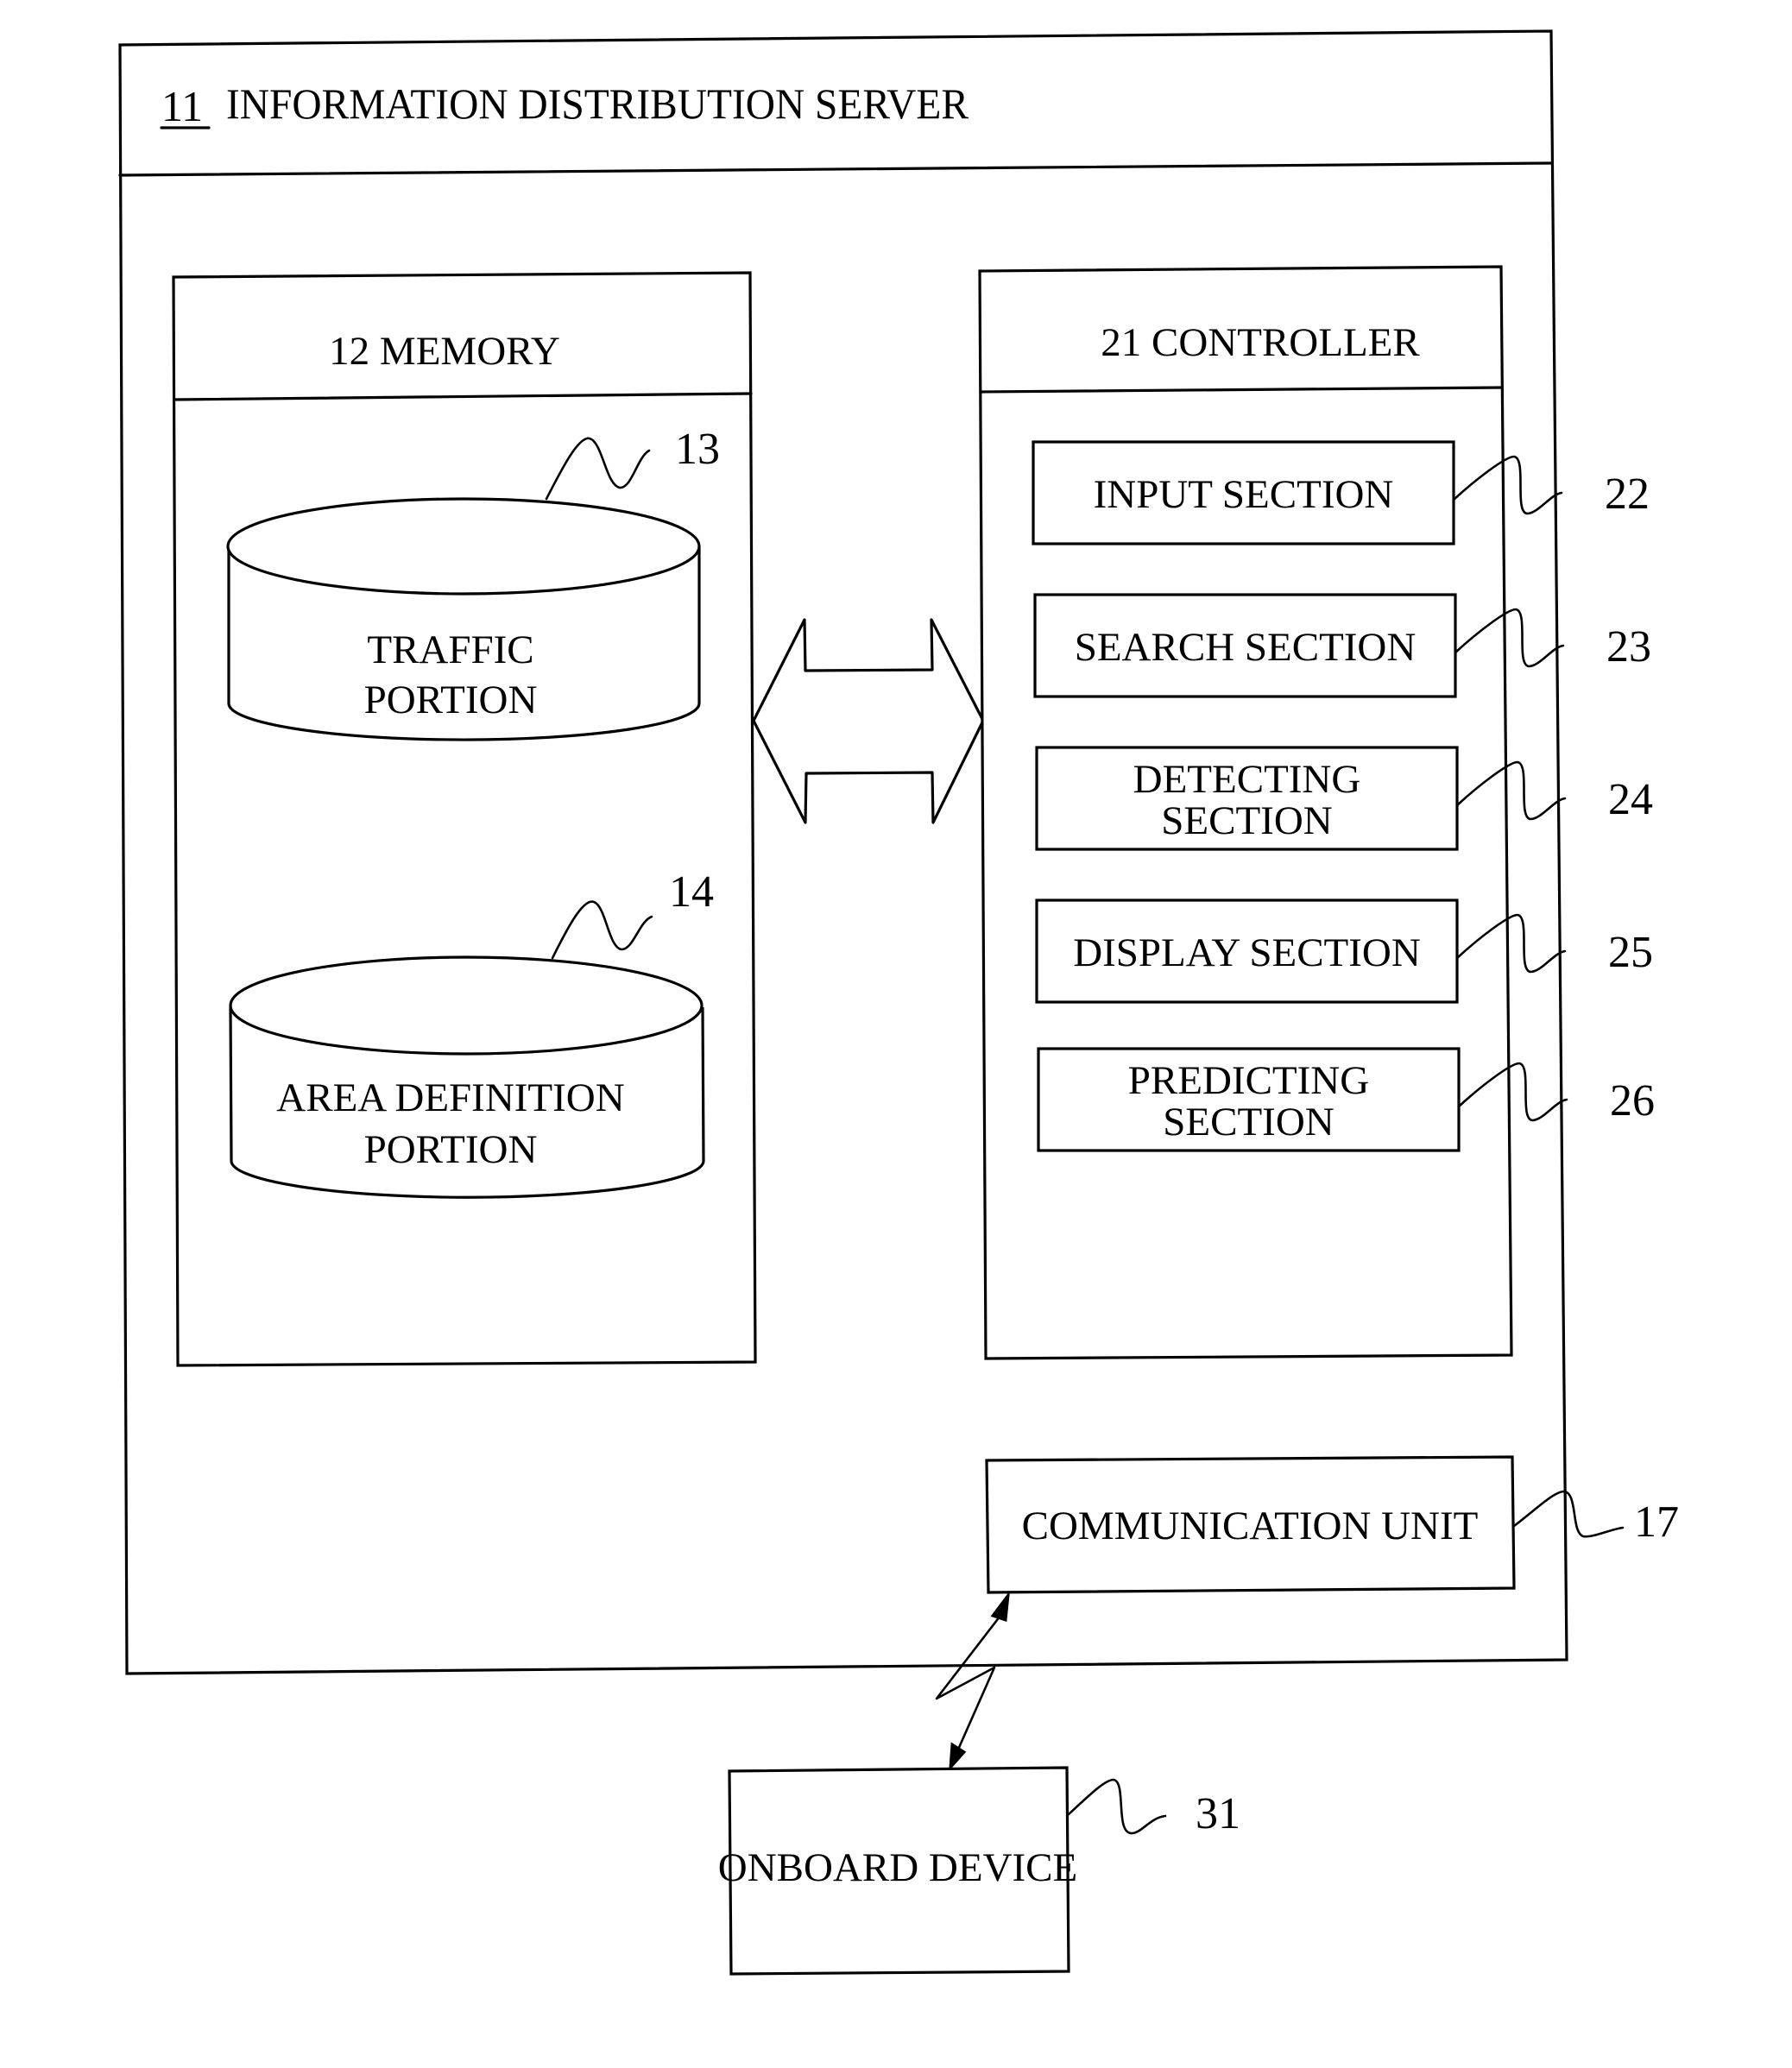 This screenshot has width=1792, height=2068. What do you see at coordinates (597, 103) in the screenshot?
I see `server-title: INFORMATION DISTRIBUTION SERVER` at bounding box center [597, 103].